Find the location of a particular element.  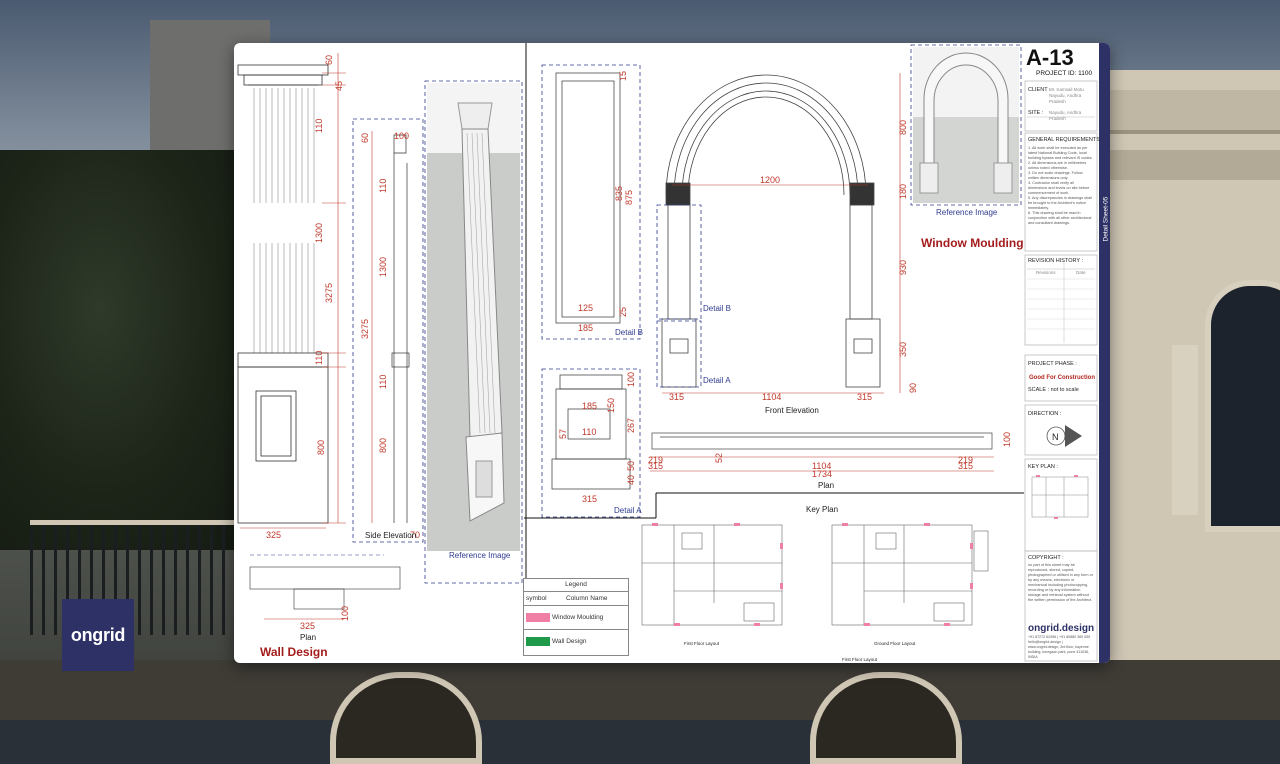

side-elevation-drawing is located at coordinates (400, 328).